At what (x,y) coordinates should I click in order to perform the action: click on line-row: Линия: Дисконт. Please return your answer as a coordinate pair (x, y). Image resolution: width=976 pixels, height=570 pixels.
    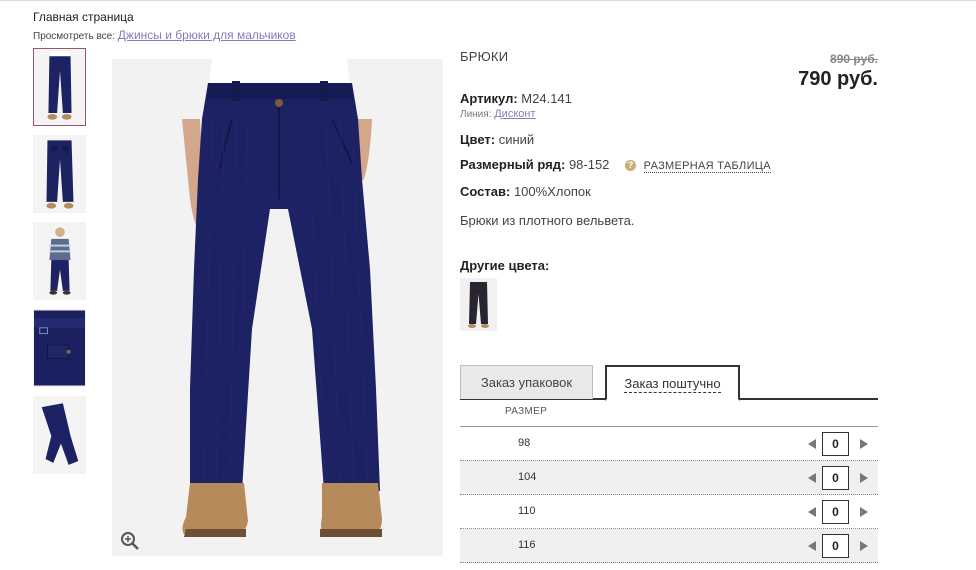
    Looking at the image, I should click on (498, 114).